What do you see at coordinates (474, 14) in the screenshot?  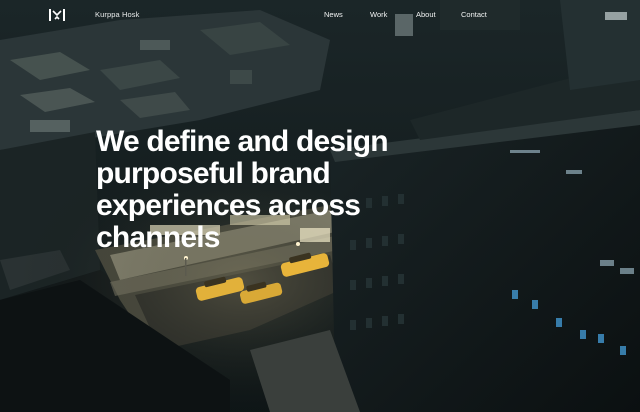 I see `nav-link-contact: Contact` at bounding box center [474, 14].